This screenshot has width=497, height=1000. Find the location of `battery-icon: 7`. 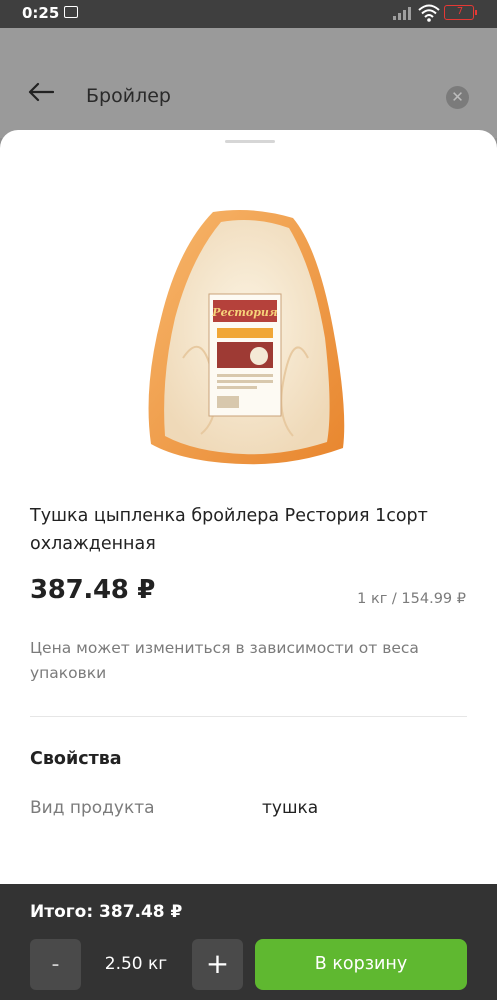

battery-icon: 7 is located at coordinates (460, 12).